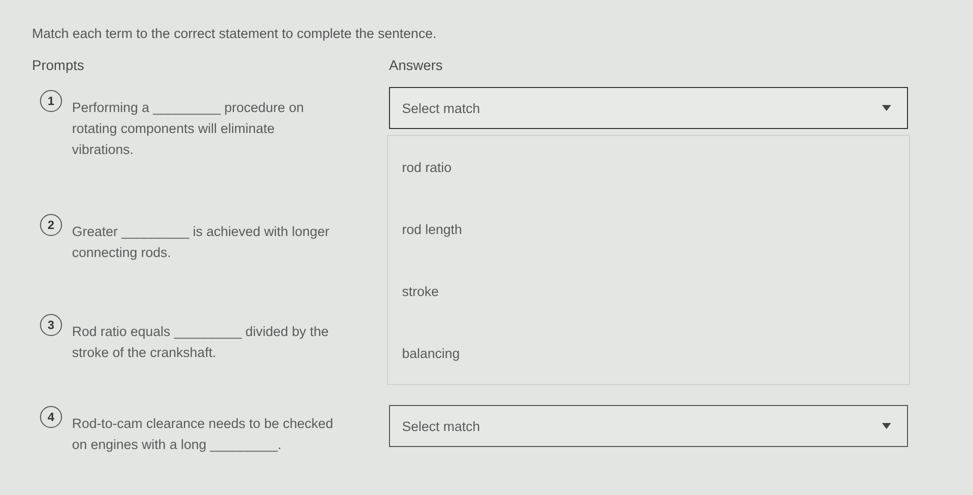 The height and width of the screenshot is (495, 973). Describe the element at coordinates (51, 325) in the screenshot. I see `number-badge: 3` at that location.